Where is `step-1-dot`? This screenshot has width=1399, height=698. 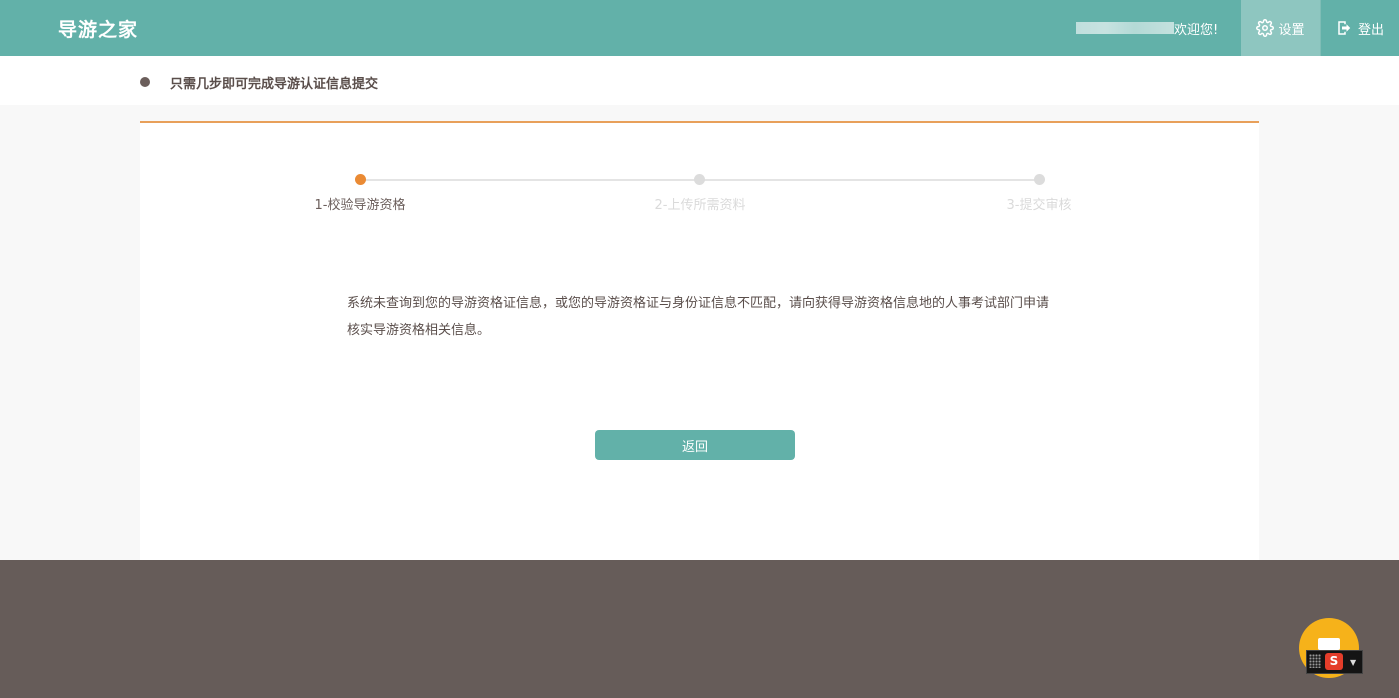 step-1-dot is located at coordinates (360, 179).